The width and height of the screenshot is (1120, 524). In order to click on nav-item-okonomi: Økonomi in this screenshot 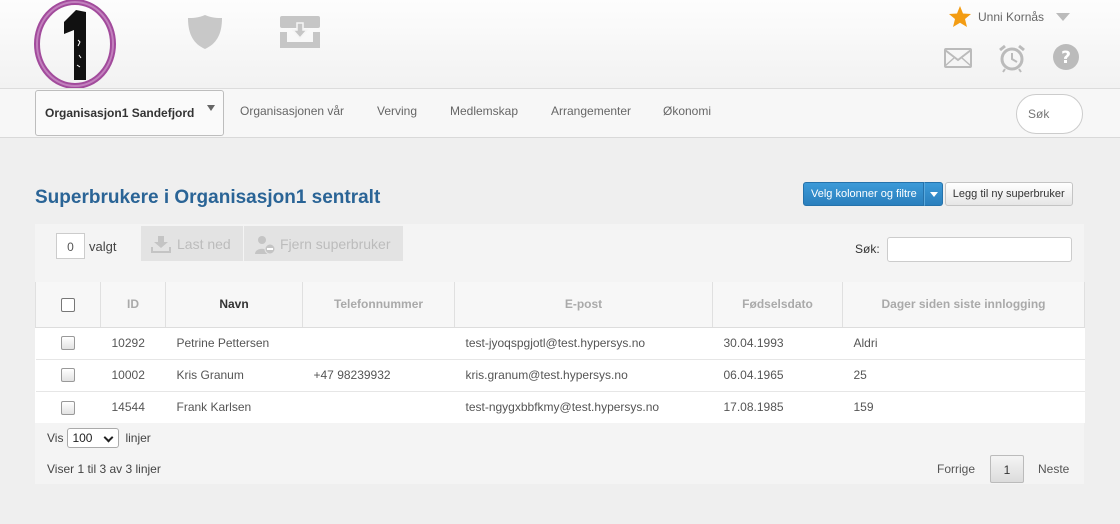, I will do `click(687, 111)`.